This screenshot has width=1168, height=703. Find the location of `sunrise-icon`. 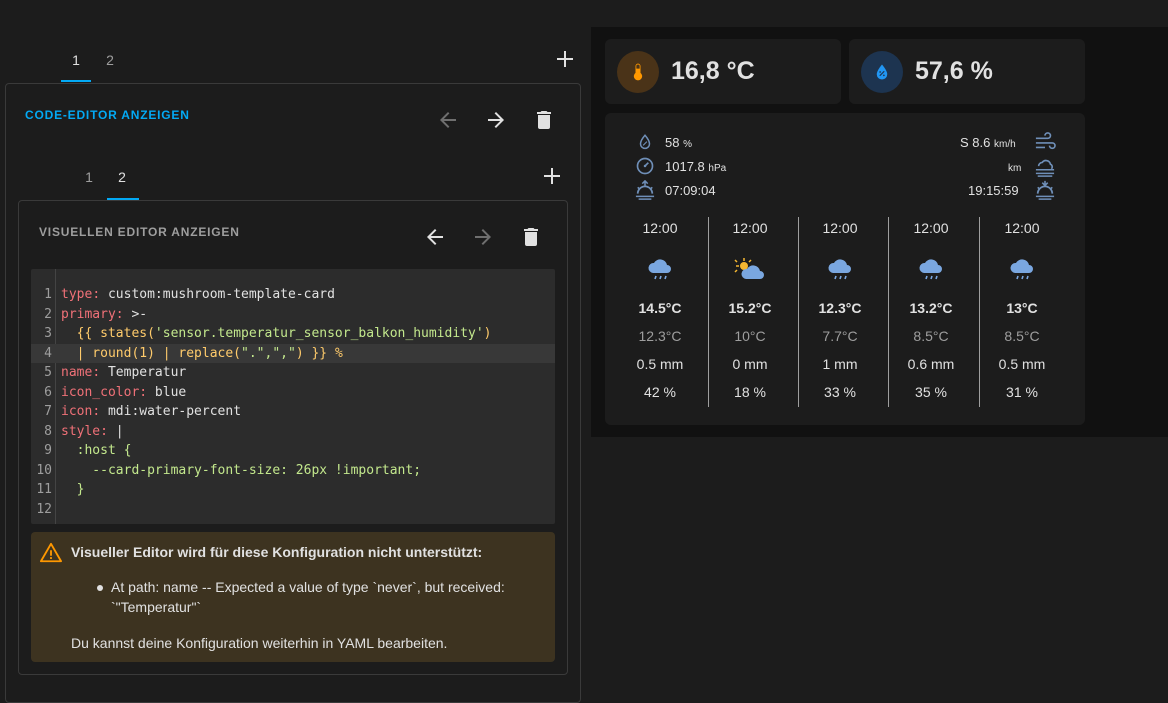

sunrise-icon is located at coordinates (645, 190).